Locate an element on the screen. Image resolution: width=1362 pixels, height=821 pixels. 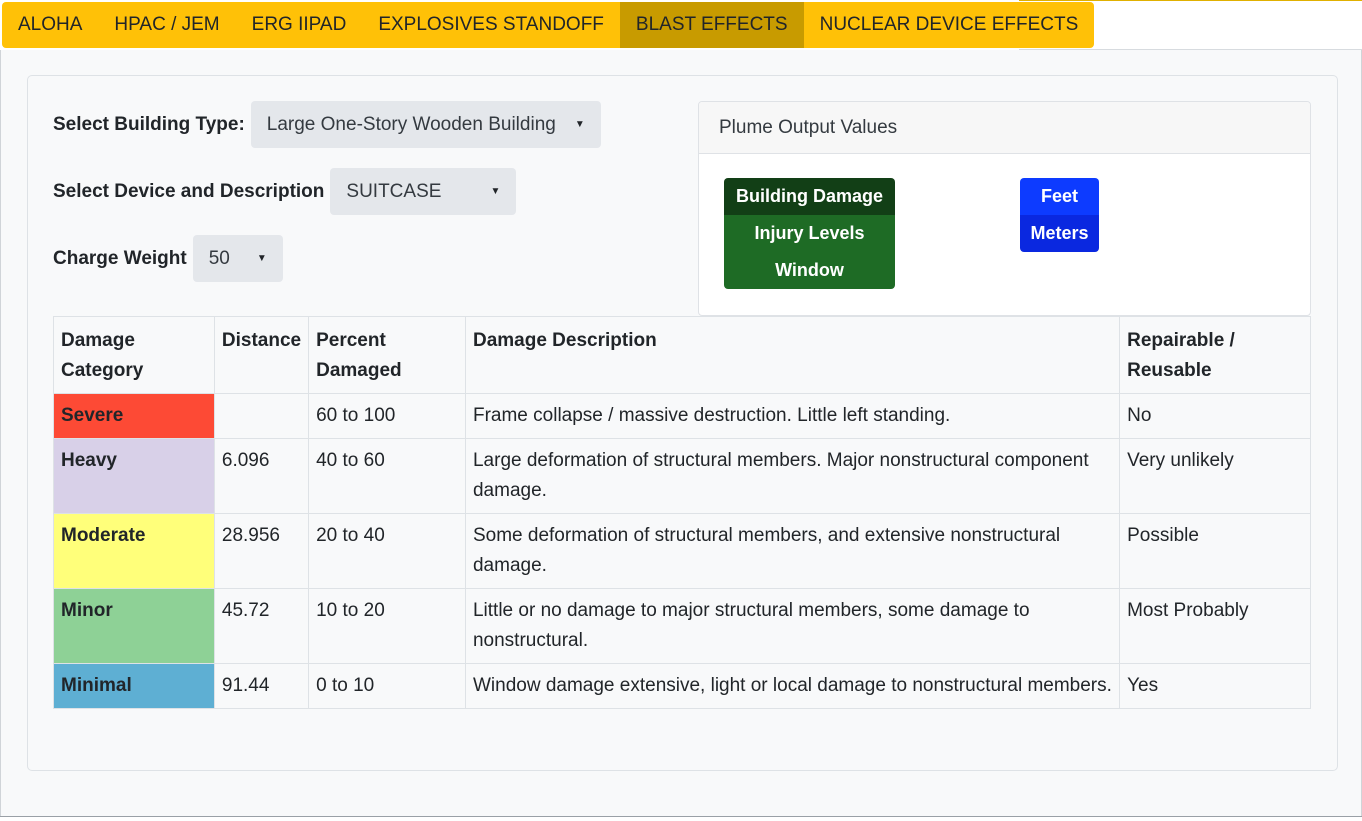
repairable-cell: Possible is located at coordinates (1215, 551).